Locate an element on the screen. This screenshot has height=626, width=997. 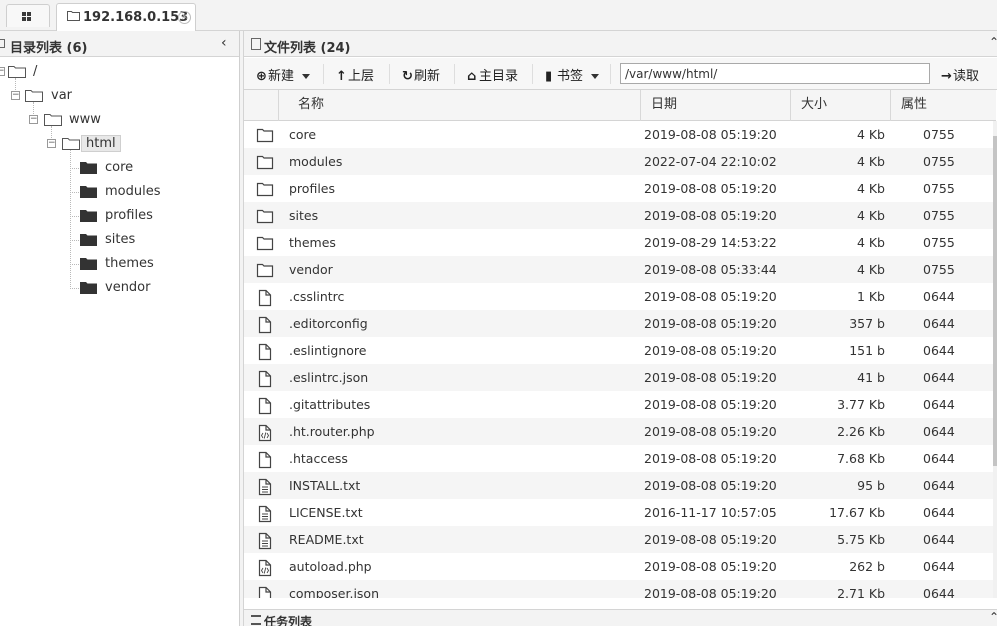
file-size: 95 b is located at coordinates (871, 485).